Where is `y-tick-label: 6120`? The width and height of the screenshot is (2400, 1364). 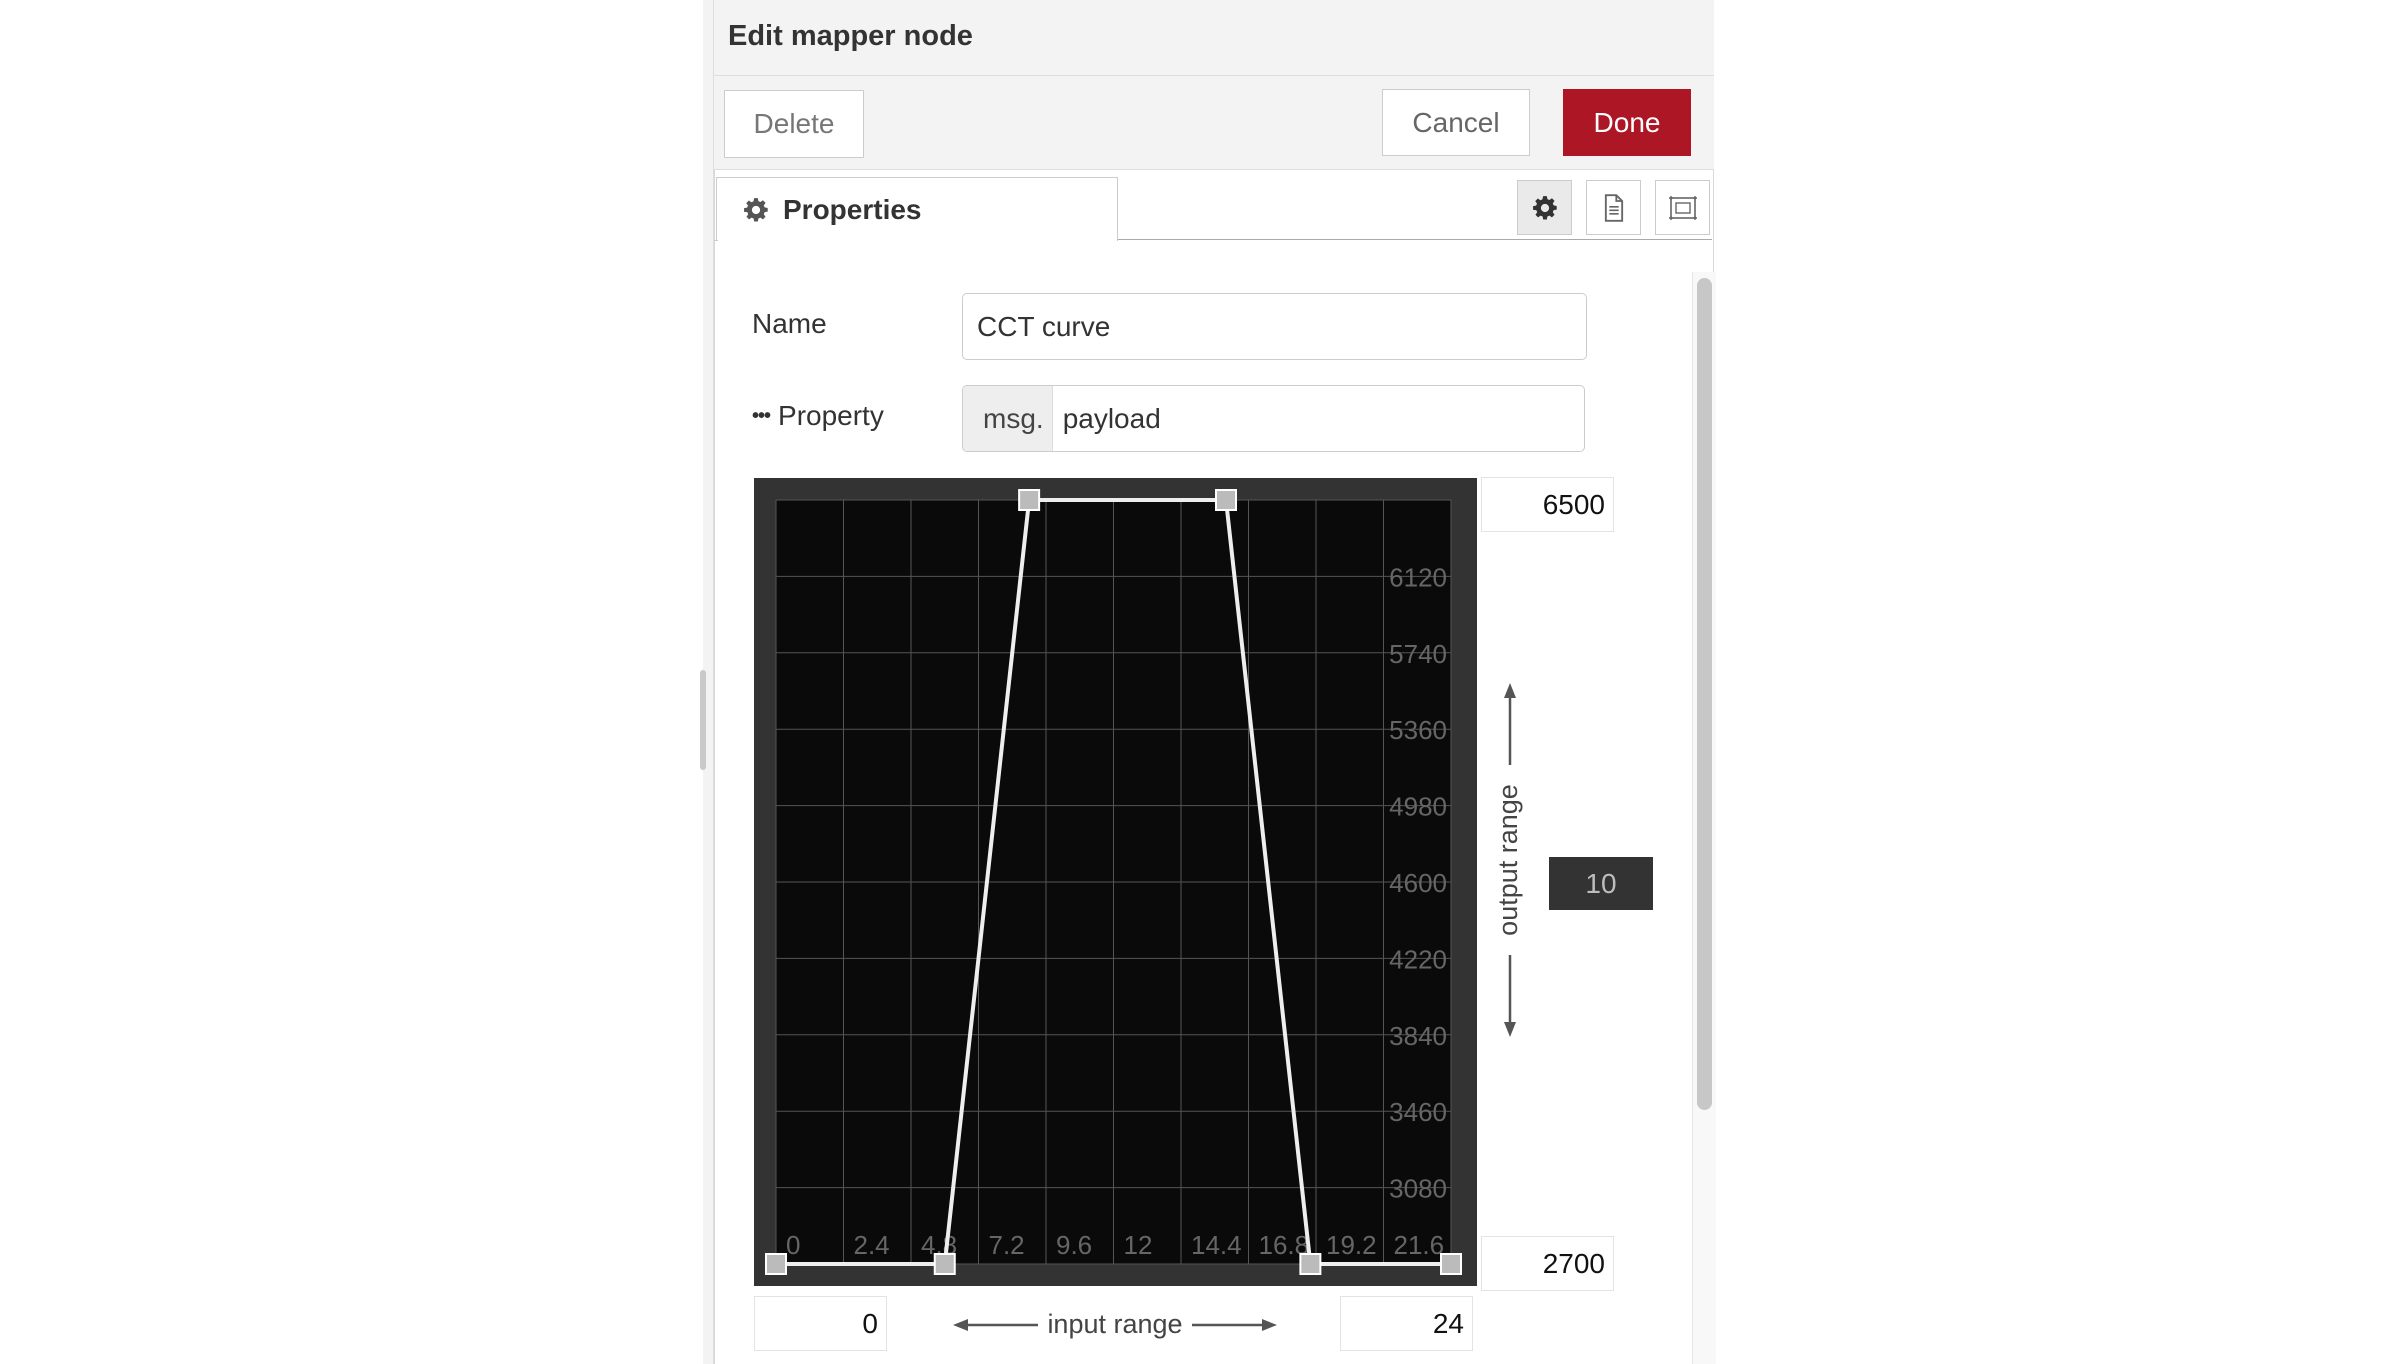
y-tick-label: 6120 is located at coordinates (1418, 577).